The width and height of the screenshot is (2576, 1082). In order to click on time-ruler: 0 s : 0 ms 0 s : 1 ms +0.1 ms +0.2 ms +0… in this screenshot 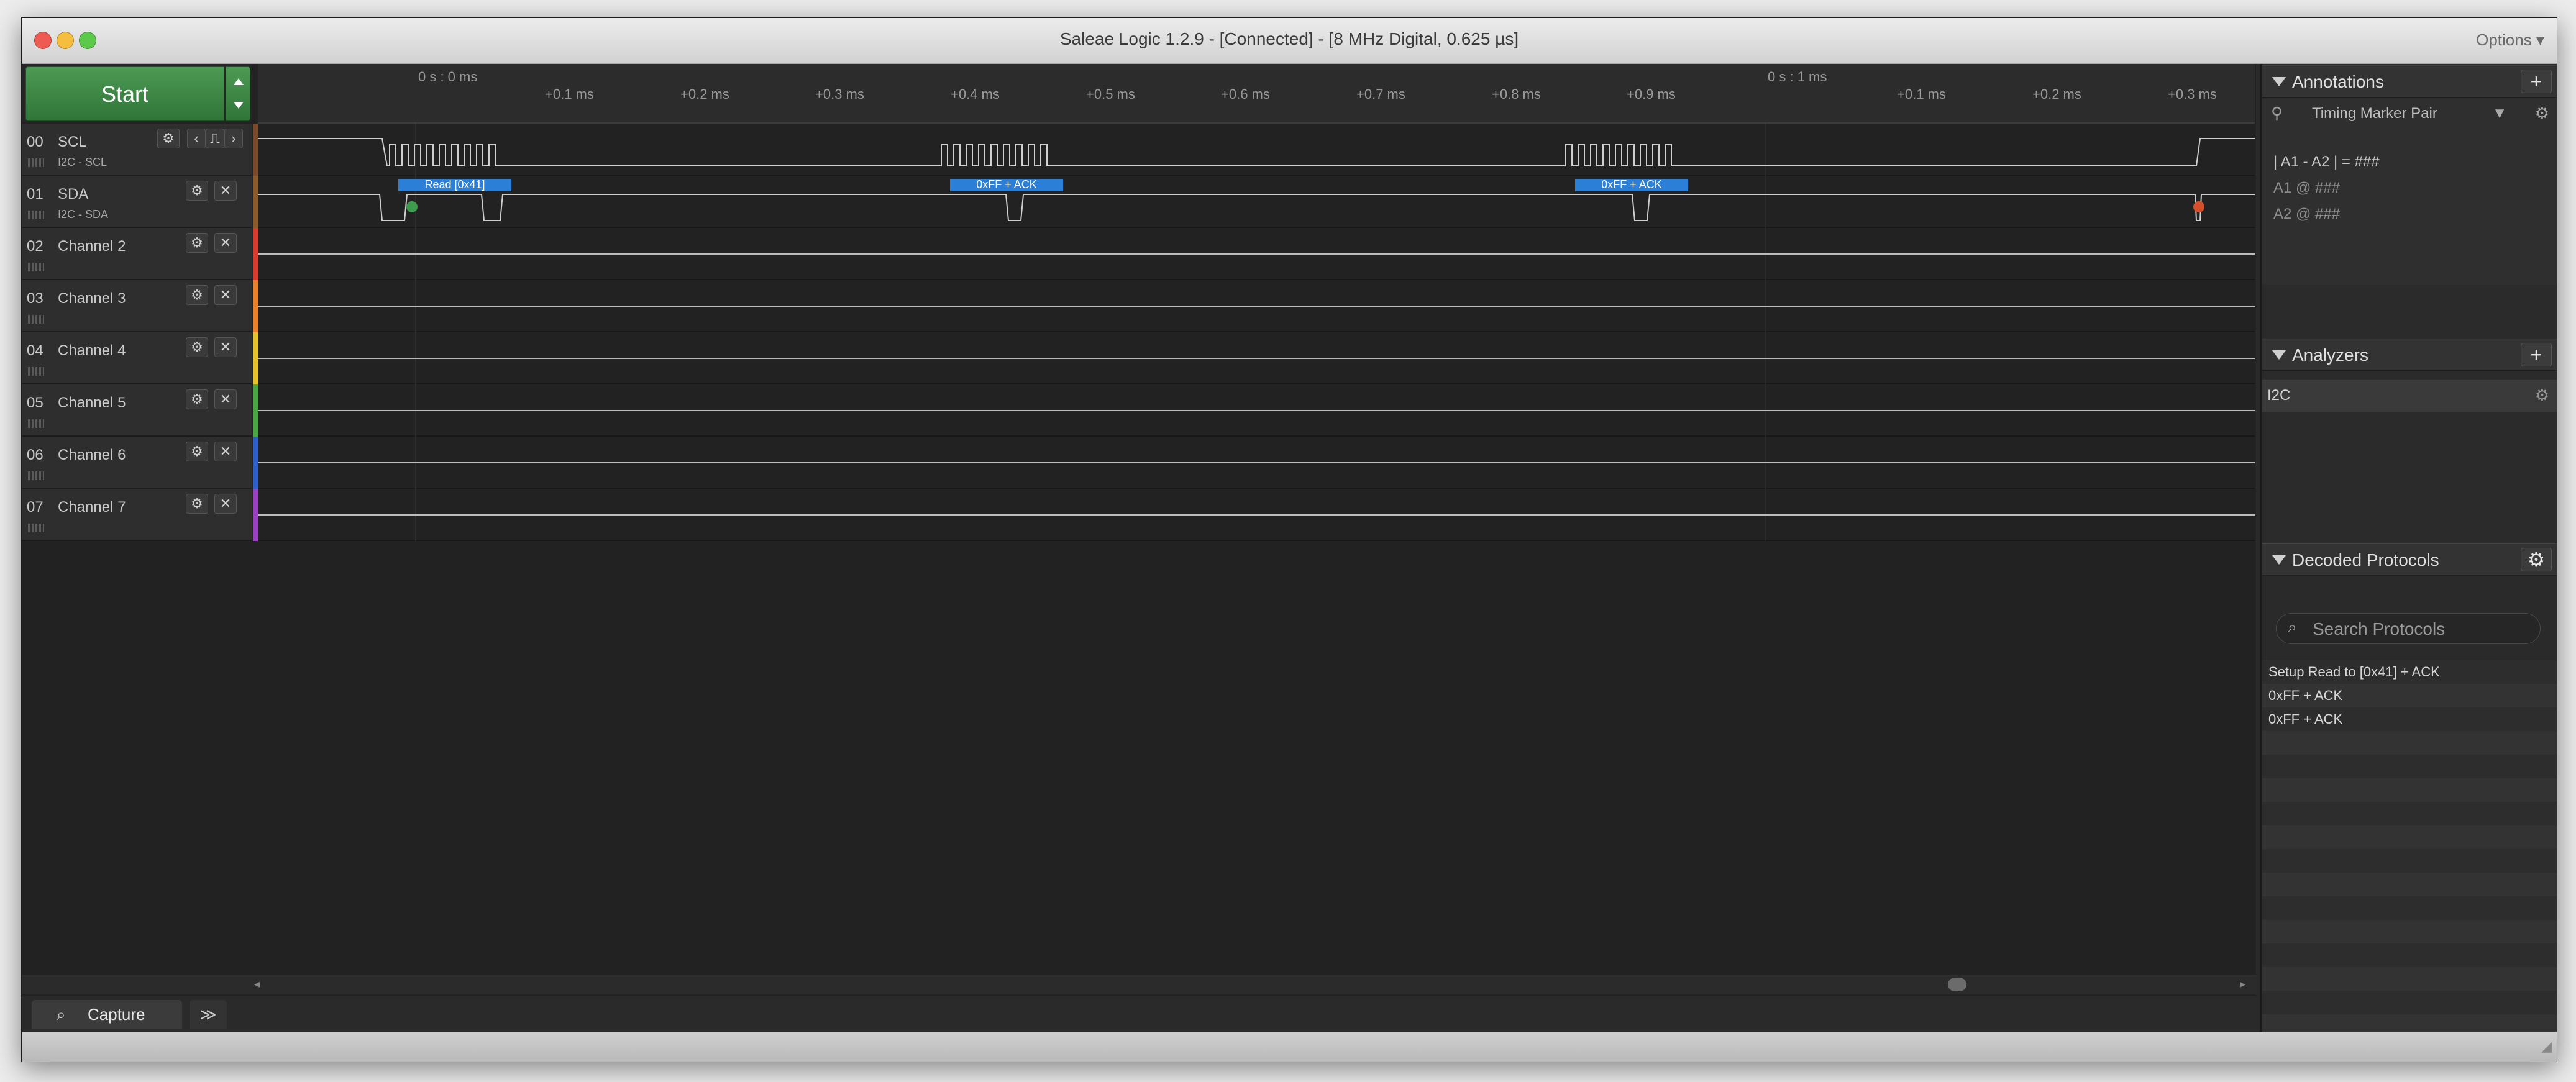, I will do `click(1256, 94)`.